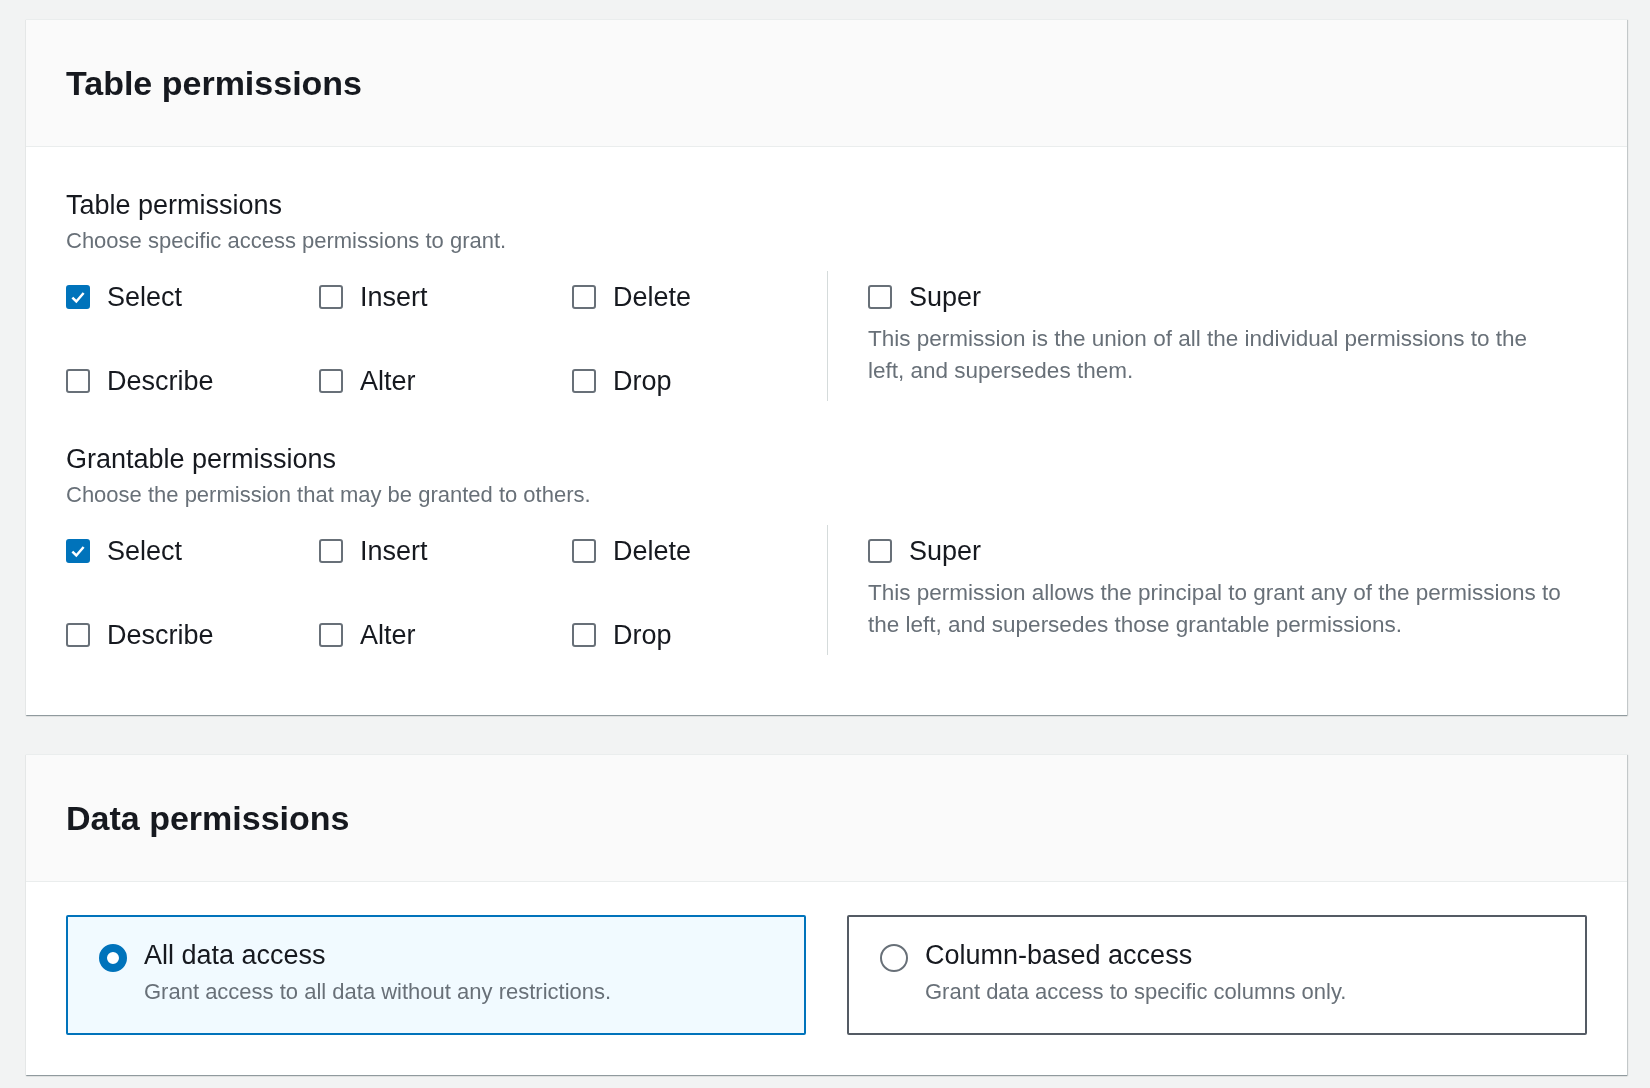 The height and width of the screenshot is (1088, 1650). What do you see at coordinates (202, 459) in the screenshot?
I see `group-label: Grantable permissions` at bounding box center [202, 459].